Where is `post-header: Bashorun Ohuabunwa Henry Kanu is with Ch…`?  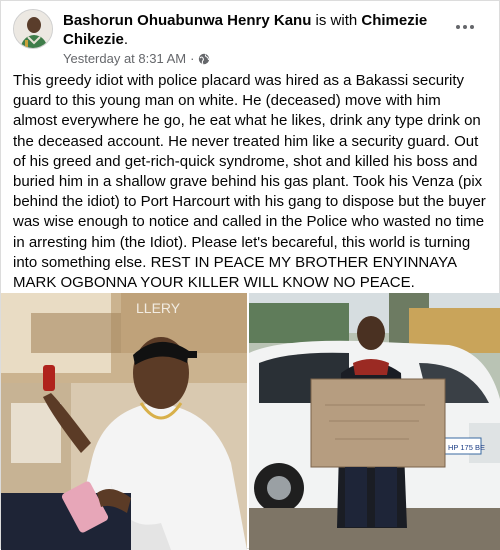
post-header: Bashorun Ohuabunwa Henry Kanu is with Ch… is located at coordinates (251, 37).